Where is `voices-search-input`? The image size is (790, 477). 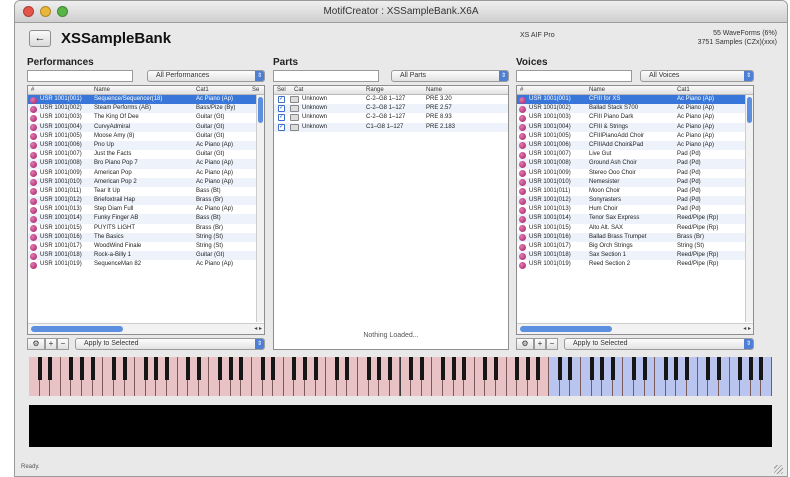 voices-search-input is located at coordinates (574, 76).